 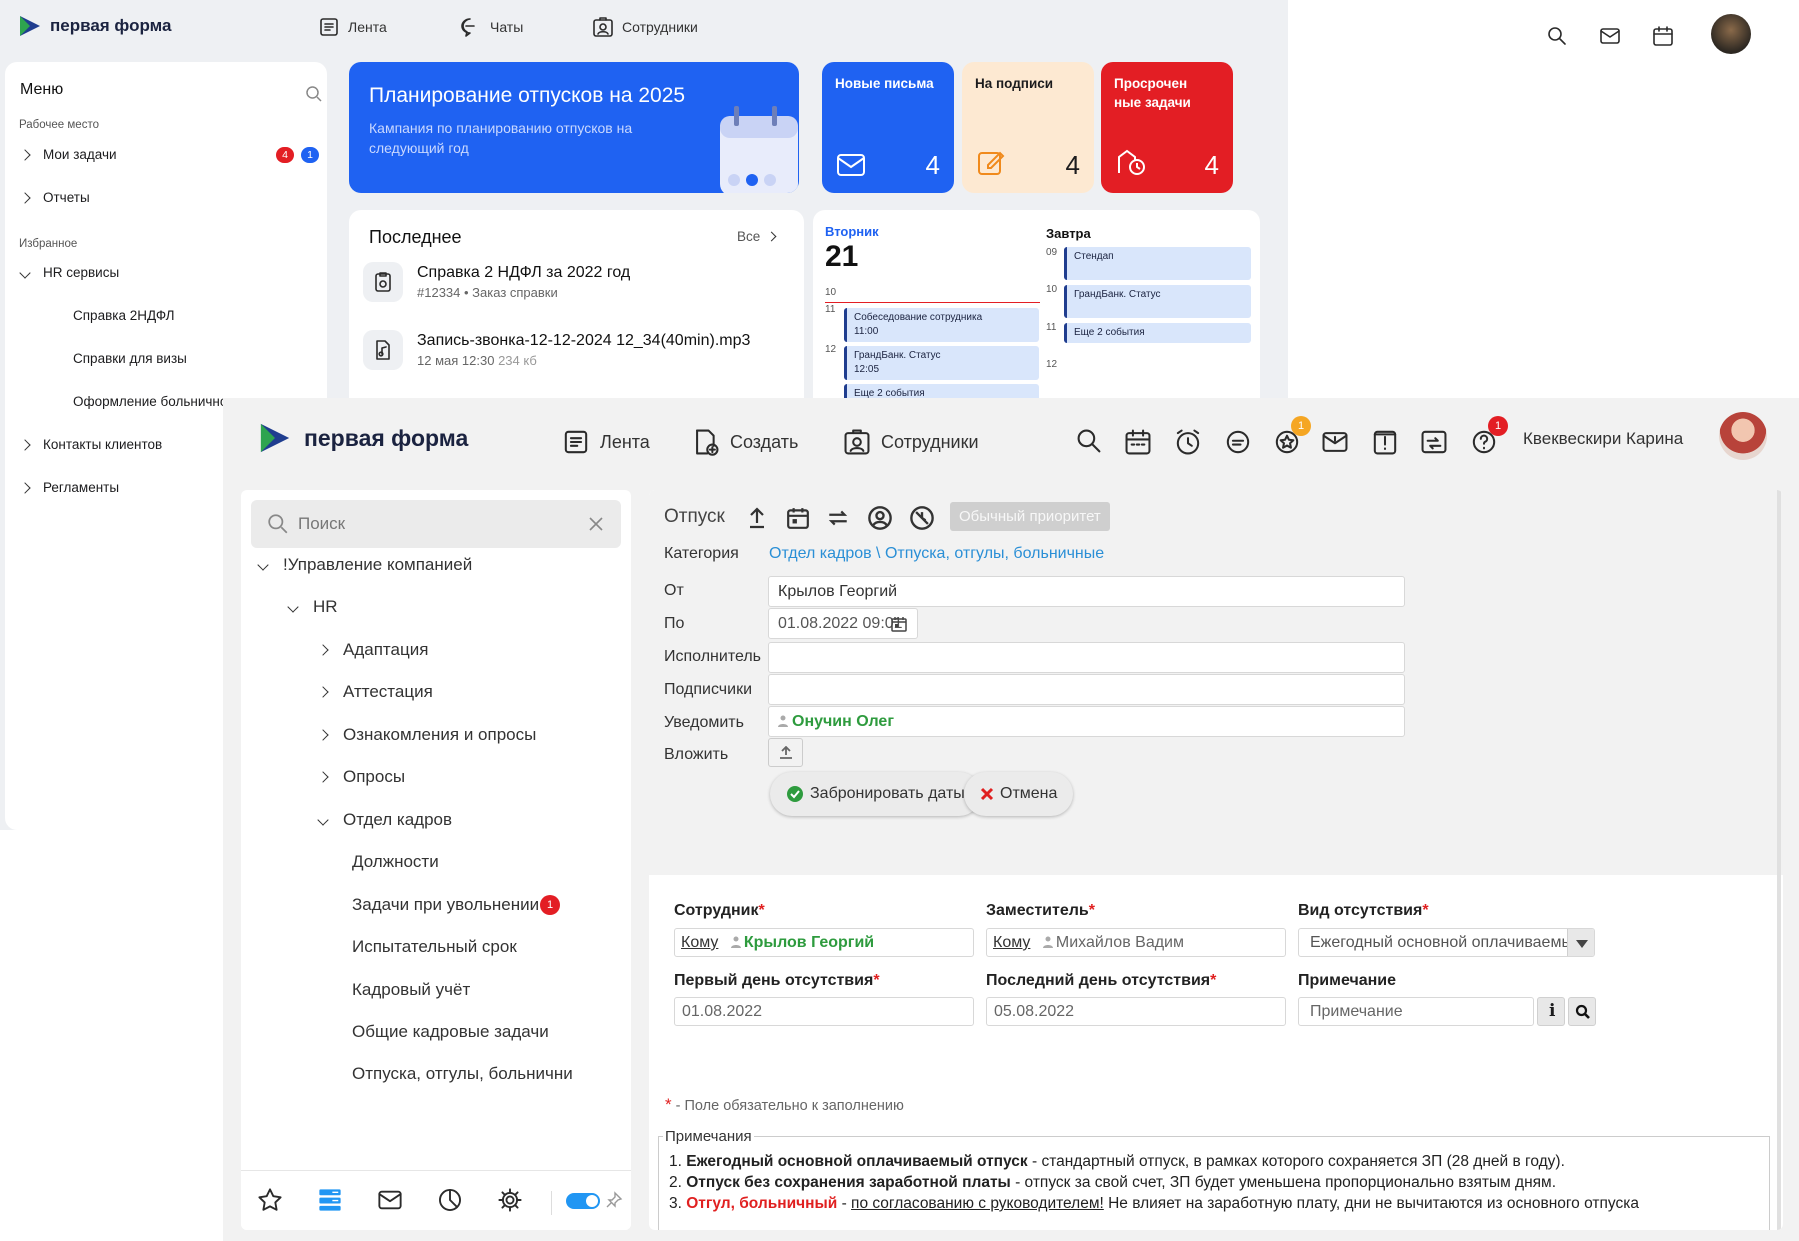 What do you see at coordinates (1119, 942) in the screenshot?
I see `deputy-value: Михайлов Вадим` at bounding box center [1119, 942].